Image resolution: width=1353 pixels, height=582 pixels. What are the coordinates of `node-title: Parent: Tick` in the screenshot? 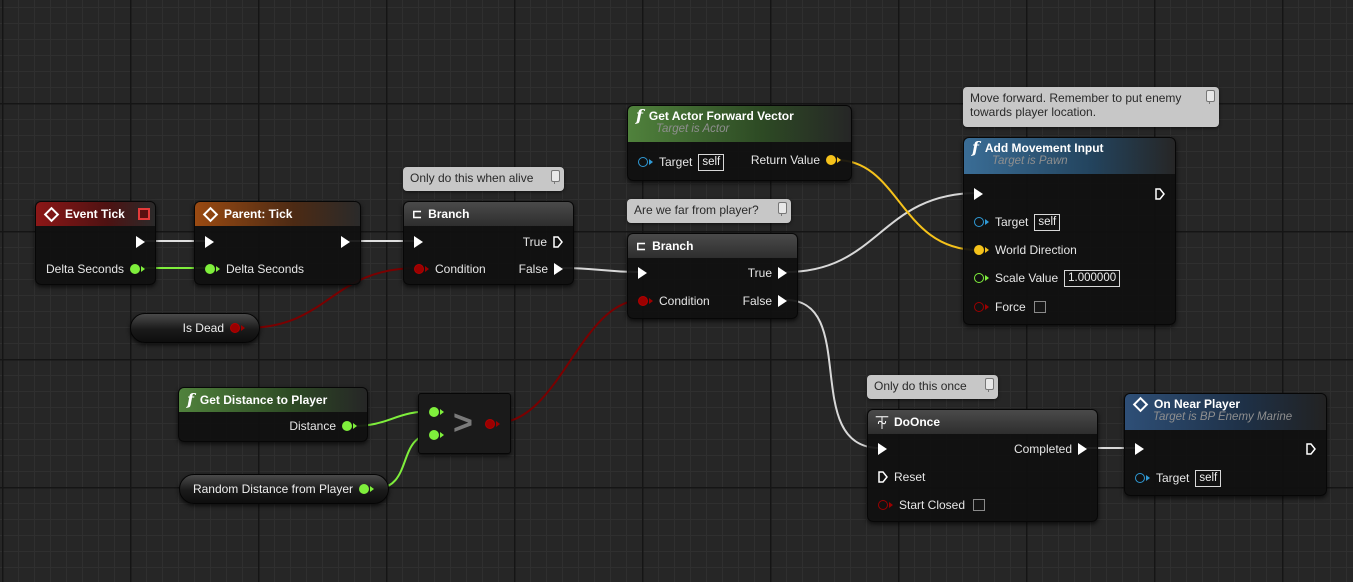 It's located at (258, 214).